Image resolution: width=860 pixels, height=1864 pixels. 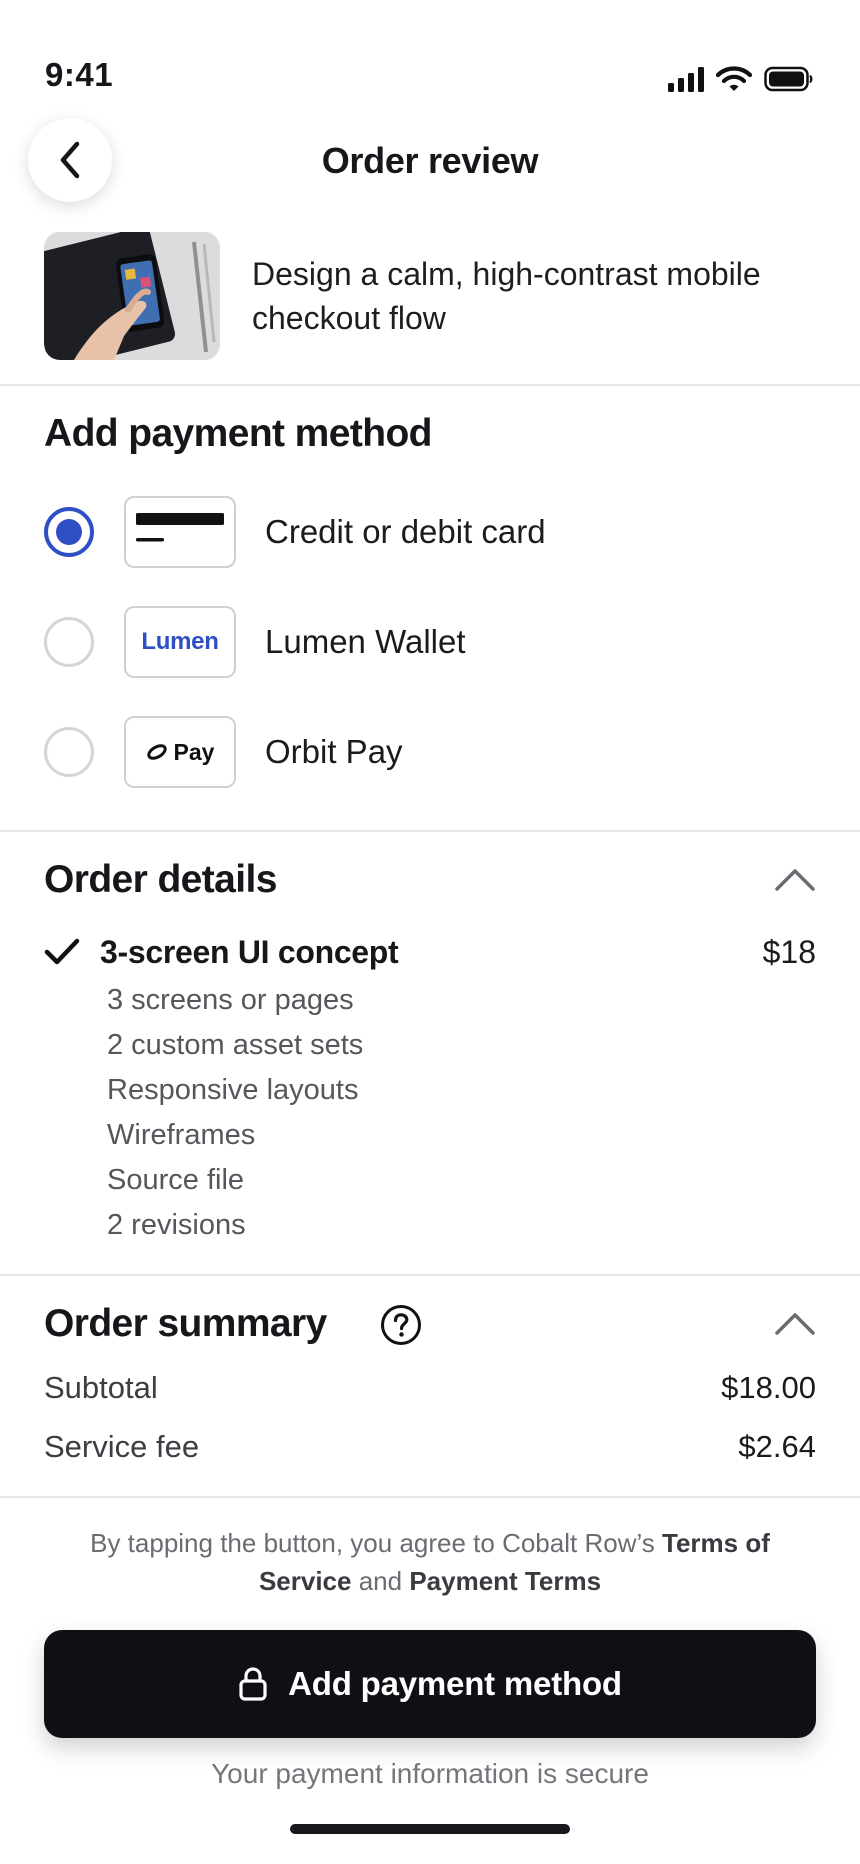 I want to click on status-icons, so click(x=741, y=78).